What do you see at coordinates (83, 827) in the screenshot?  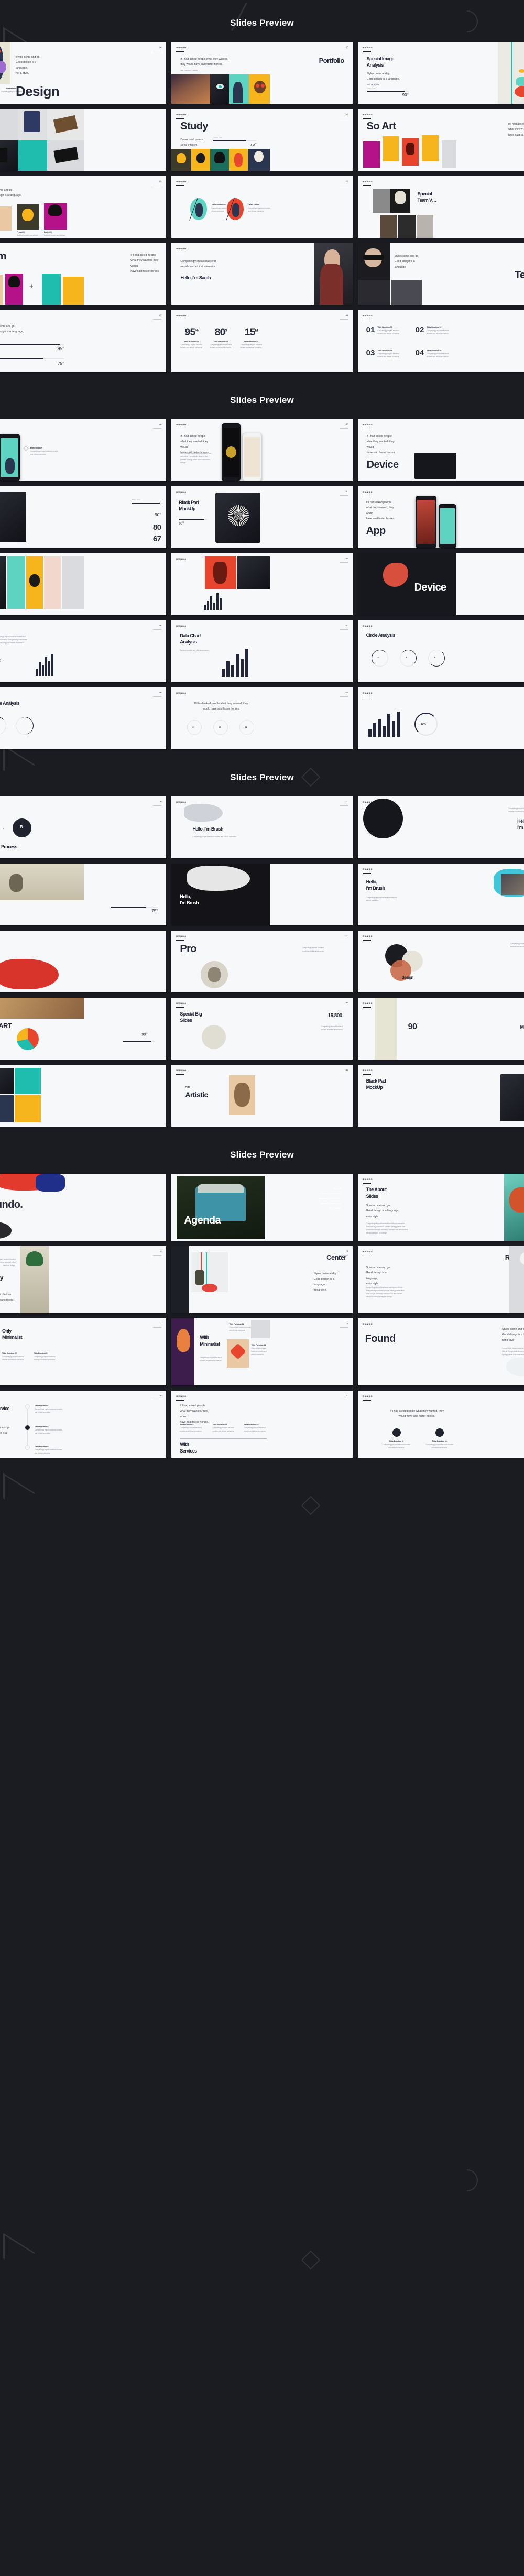 I see `slide-process: 70 = B Process` at bounding box center [83, 827].